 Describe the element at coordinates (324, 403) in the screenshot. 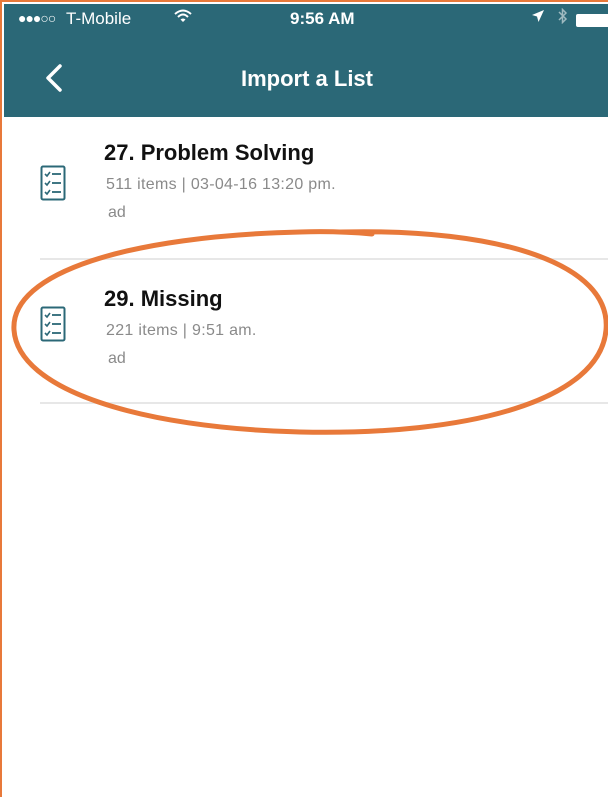

I see `list-divider` at that location.